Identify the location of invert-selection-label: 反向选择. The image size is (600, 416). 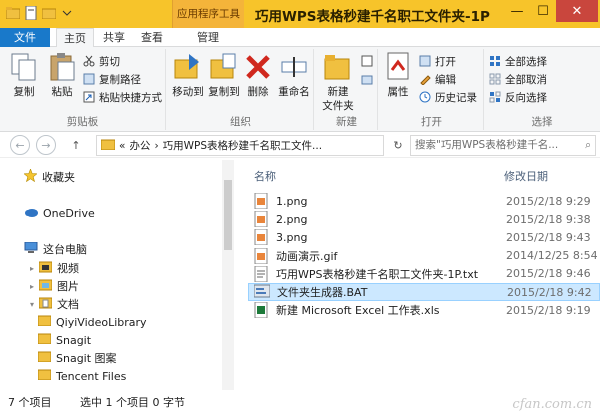
(526, 97).